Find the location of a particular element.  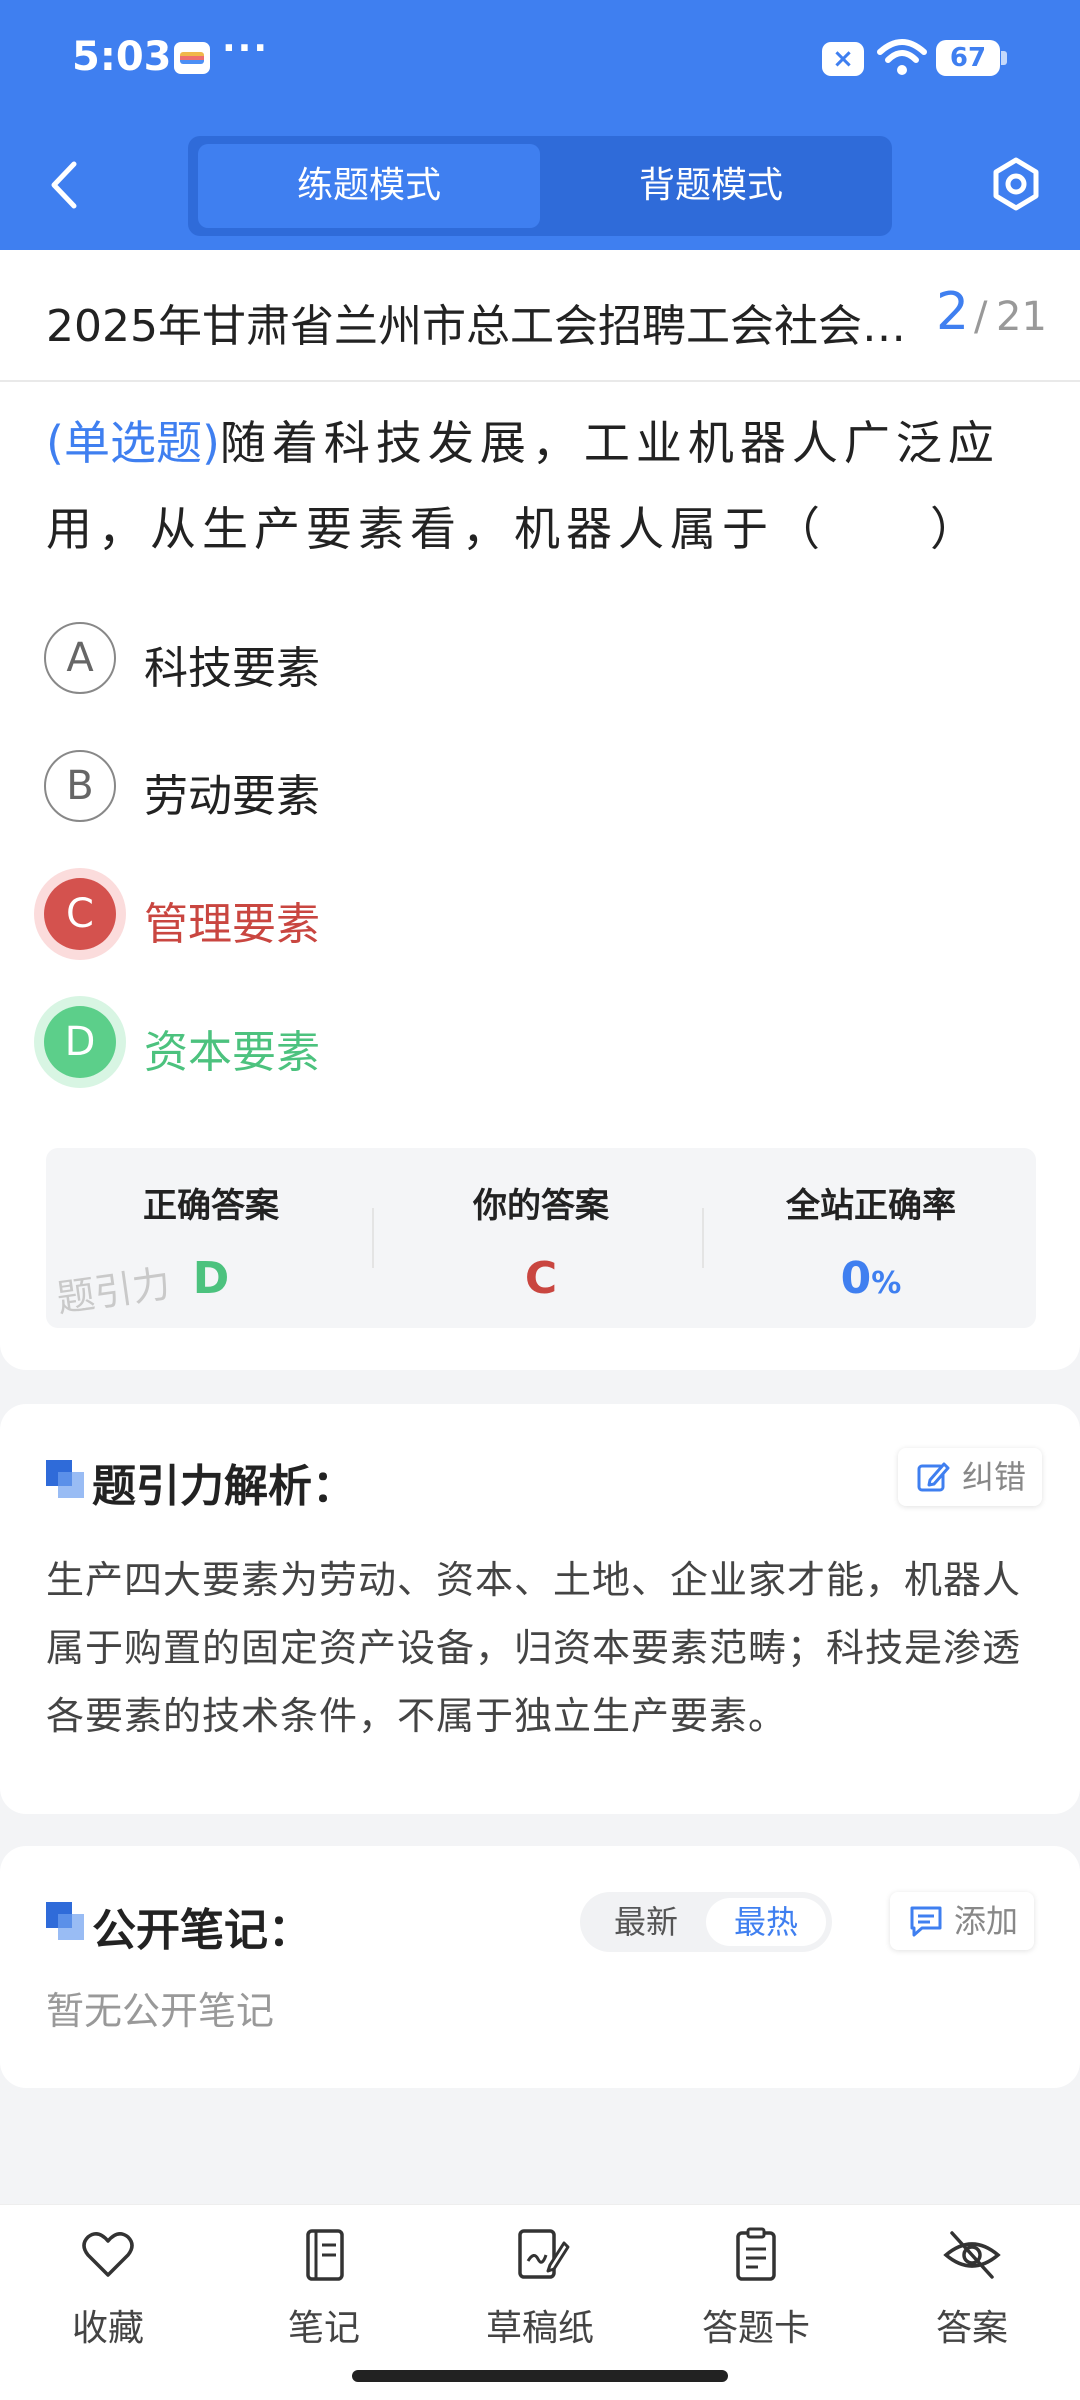

analysis-title: 题引力解析： is located at coordinates (224, 1486).